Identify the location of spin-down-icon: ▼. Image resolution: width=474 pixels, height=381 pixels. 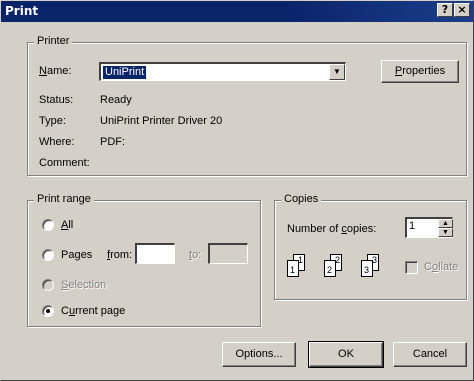
(445, 232).